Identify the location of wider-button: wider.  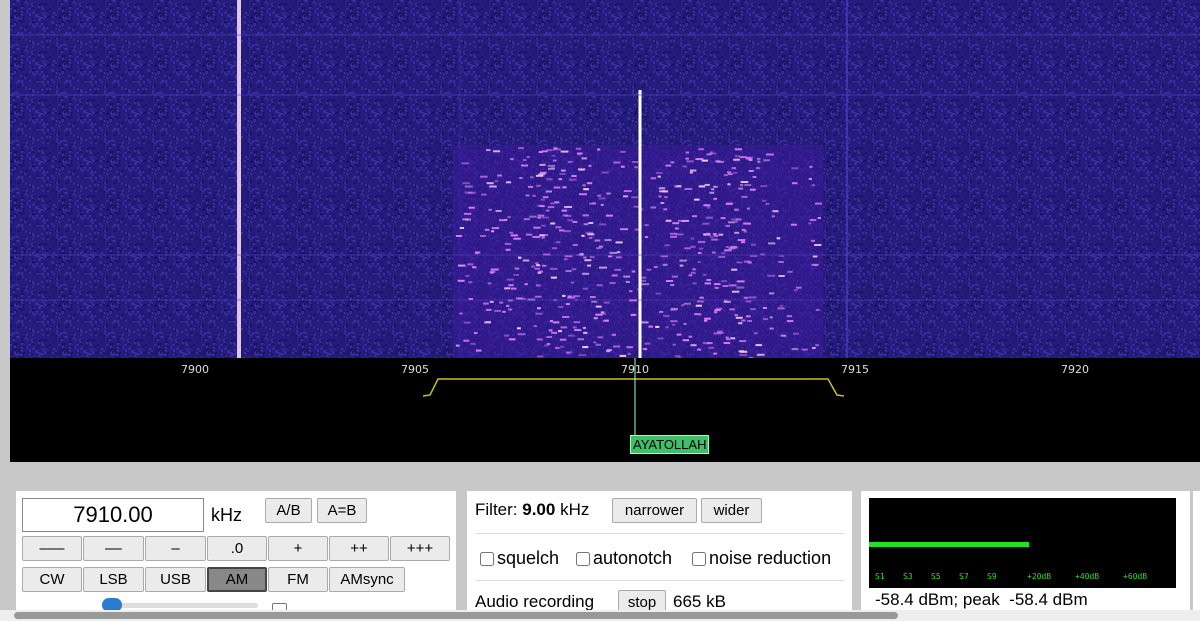
(731, 510).